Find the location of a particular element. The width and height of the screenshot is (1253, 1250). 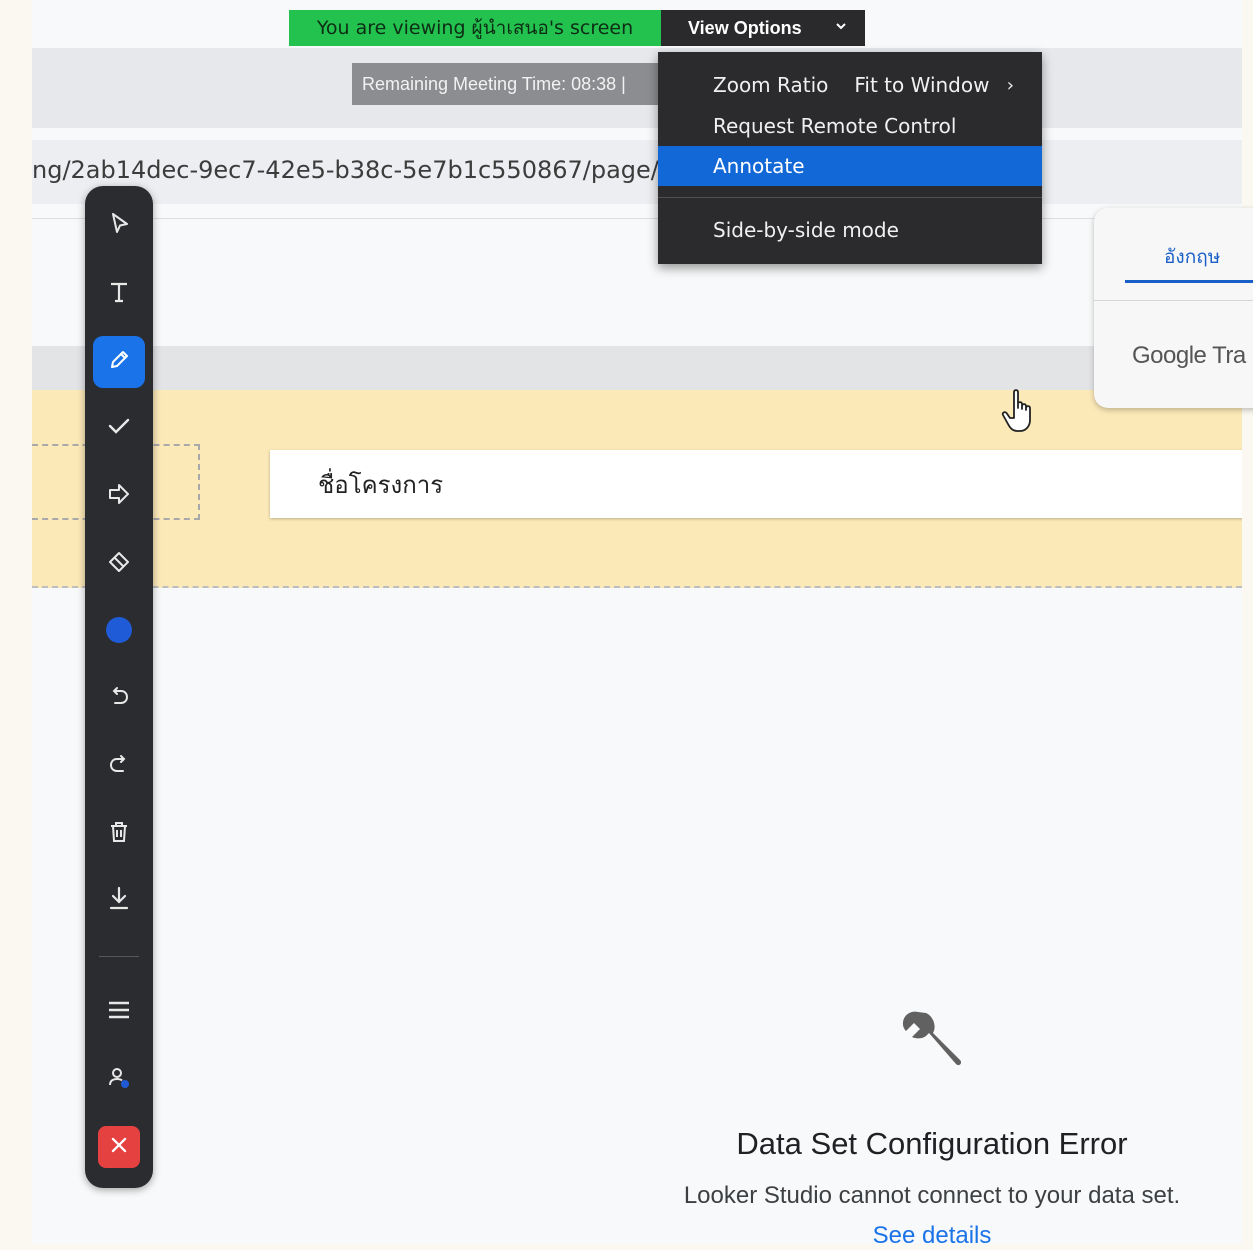

view-options-button: View Options is located at coordinates (763, 28).